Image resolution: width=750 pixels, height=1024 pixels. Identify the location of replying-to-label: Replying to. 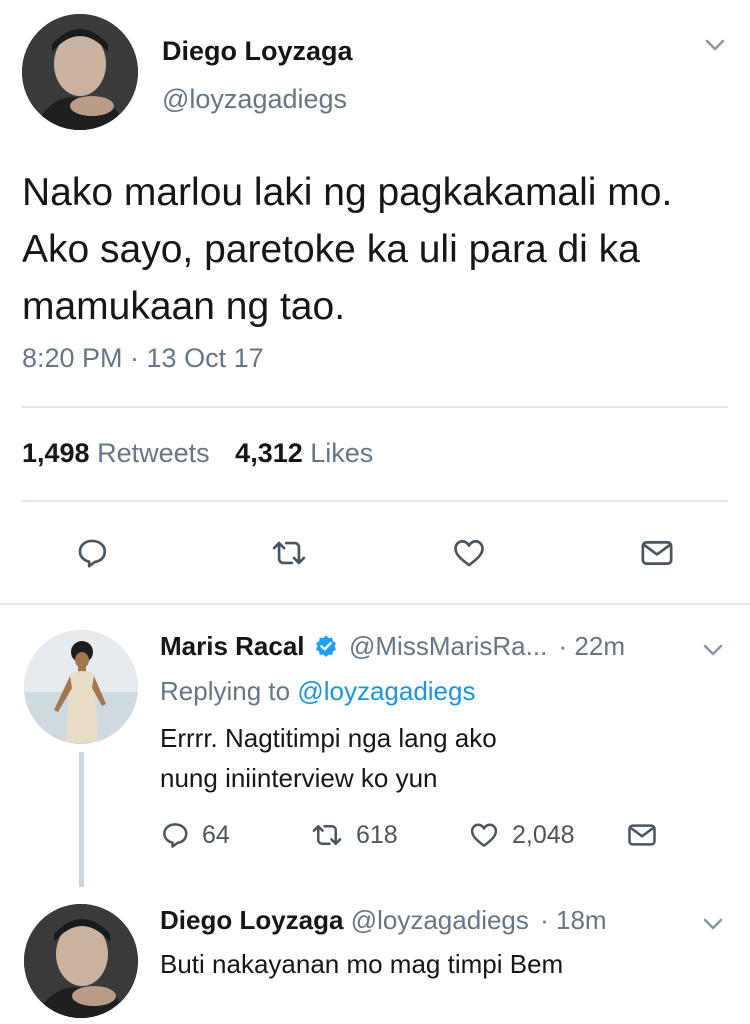
(225, 691).